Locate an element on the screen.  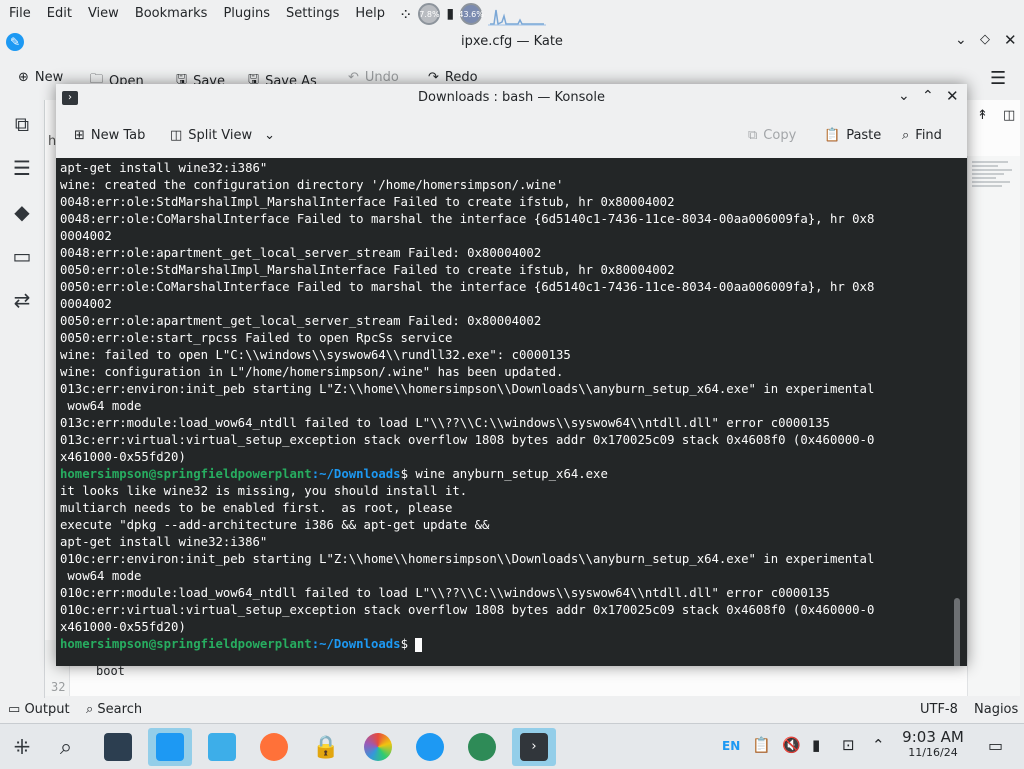
find-label: Find is located at coordinates (928, 135).